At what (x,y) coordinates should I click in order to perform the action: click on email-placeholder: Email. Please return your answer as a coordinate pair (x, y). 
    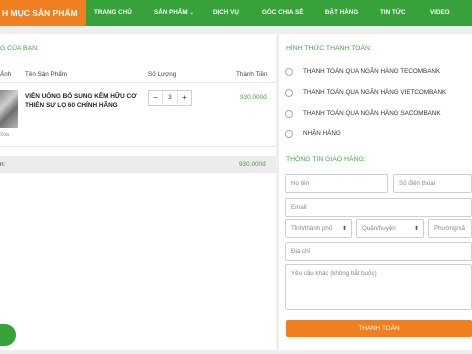
    Looking at the image, I should click on (299, 207).